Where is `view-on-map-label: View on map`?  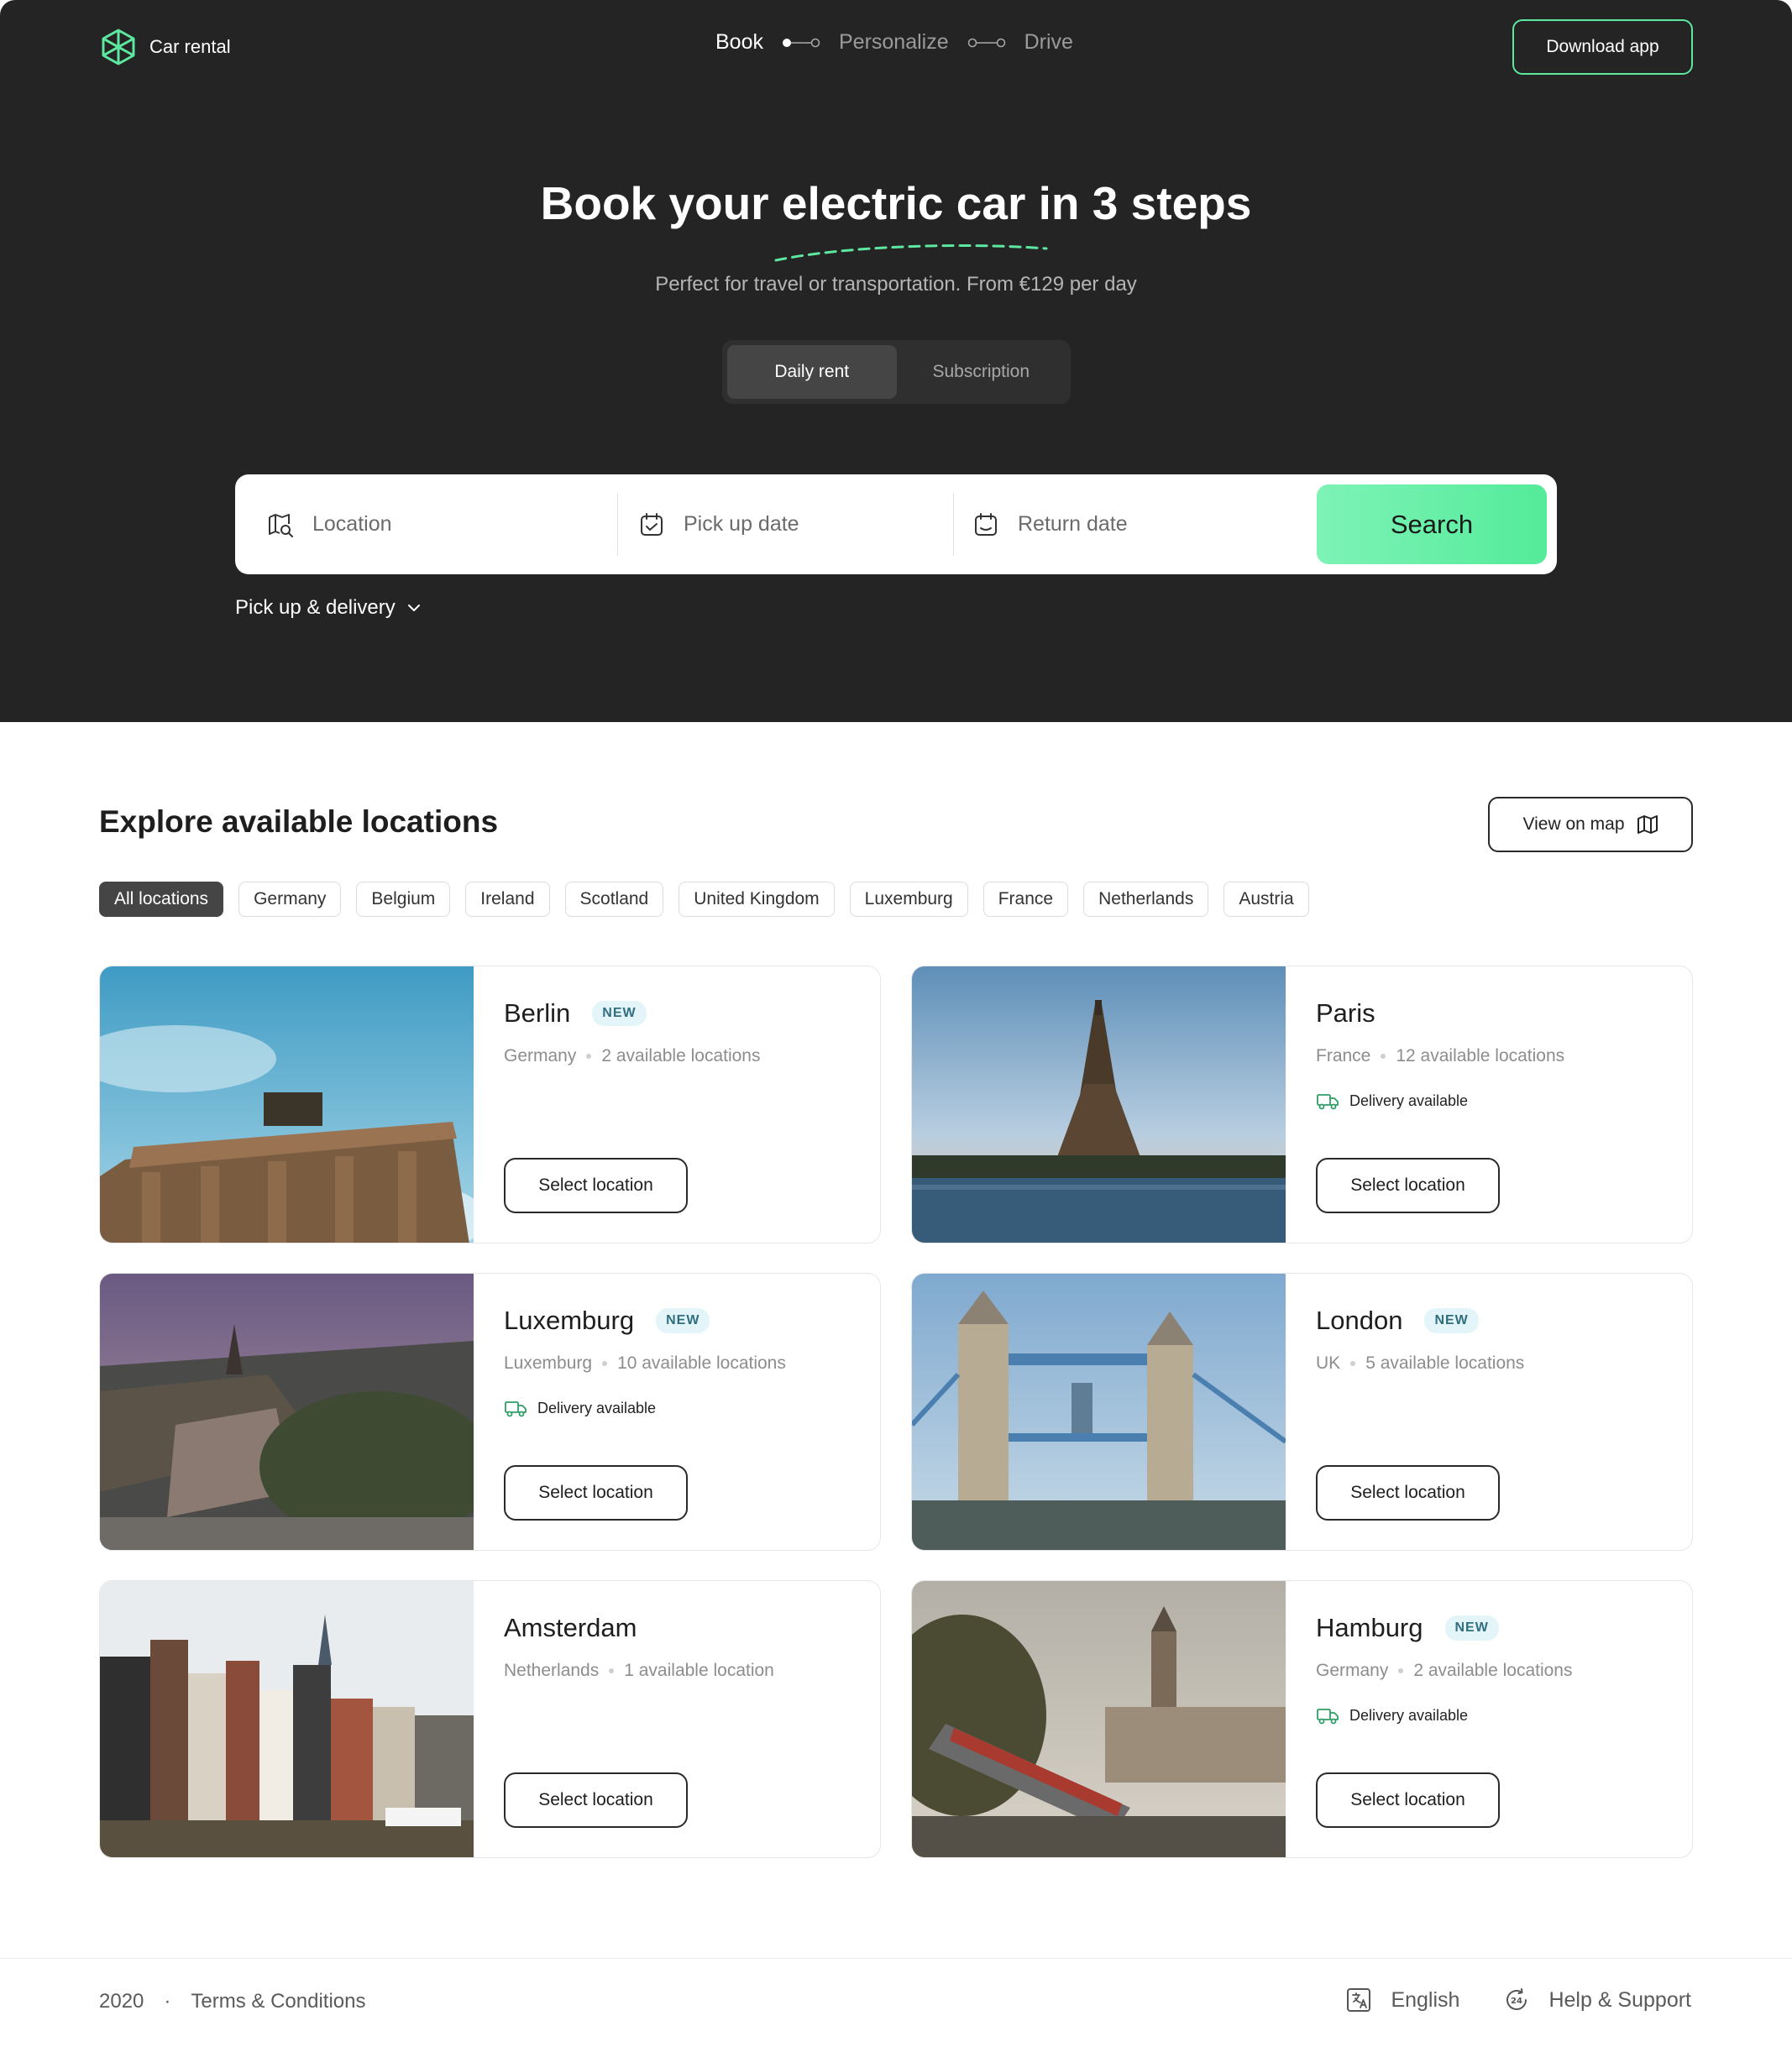 view-on-map-label: View on map is located at coordinates (1573, 824).